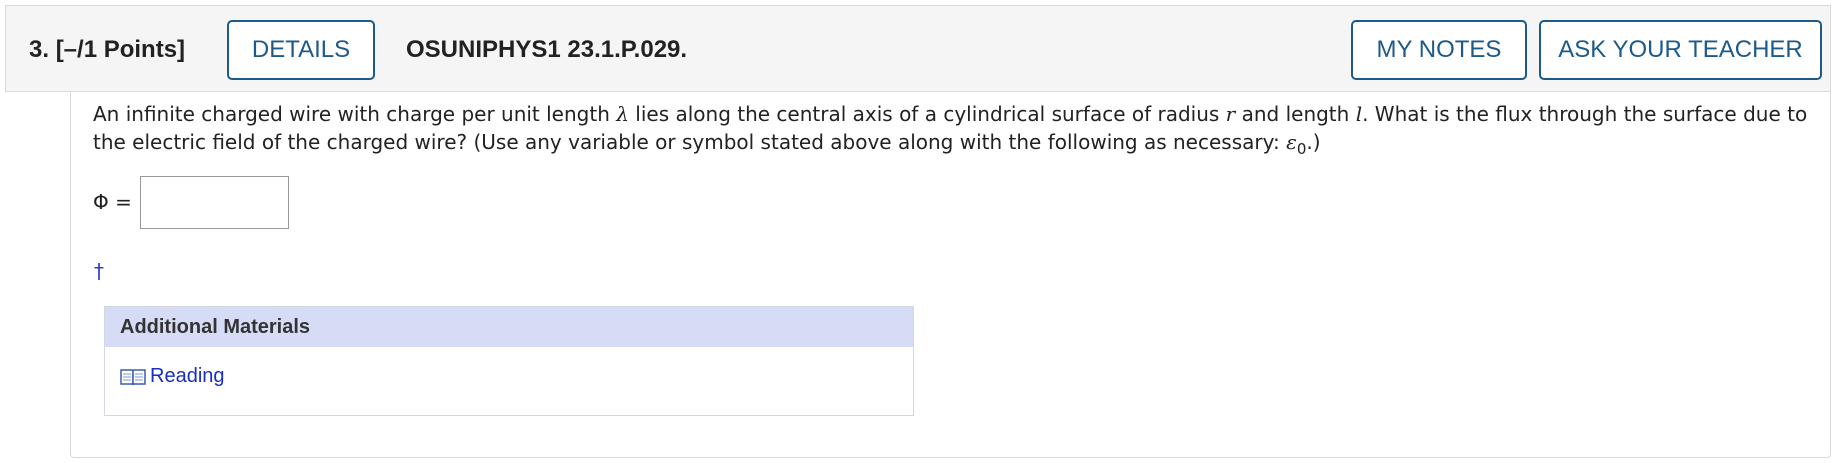  Describe the element at coordinates (547, 49) in the screenshot. I see `question-code: OSUNIPHYS1 23.1.P.029.` at that location.